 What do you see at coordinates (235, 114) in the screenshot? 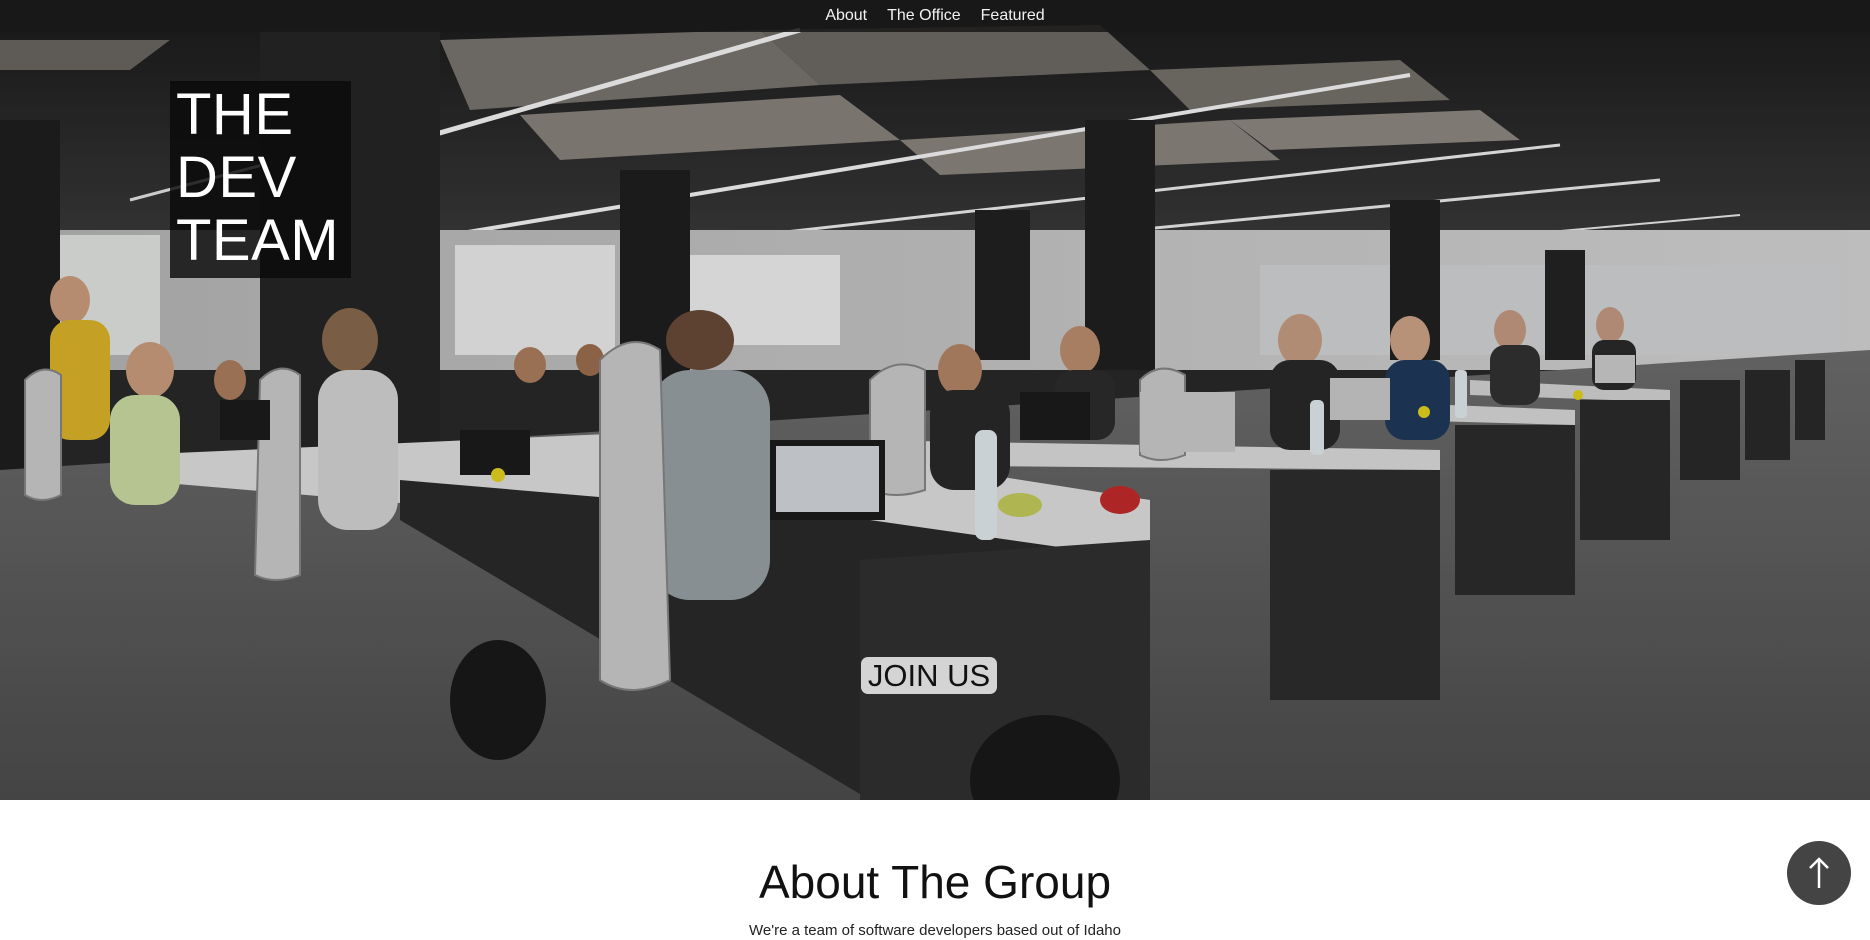
I see `brand-line-1: THE` at bounding box center [235, 114].